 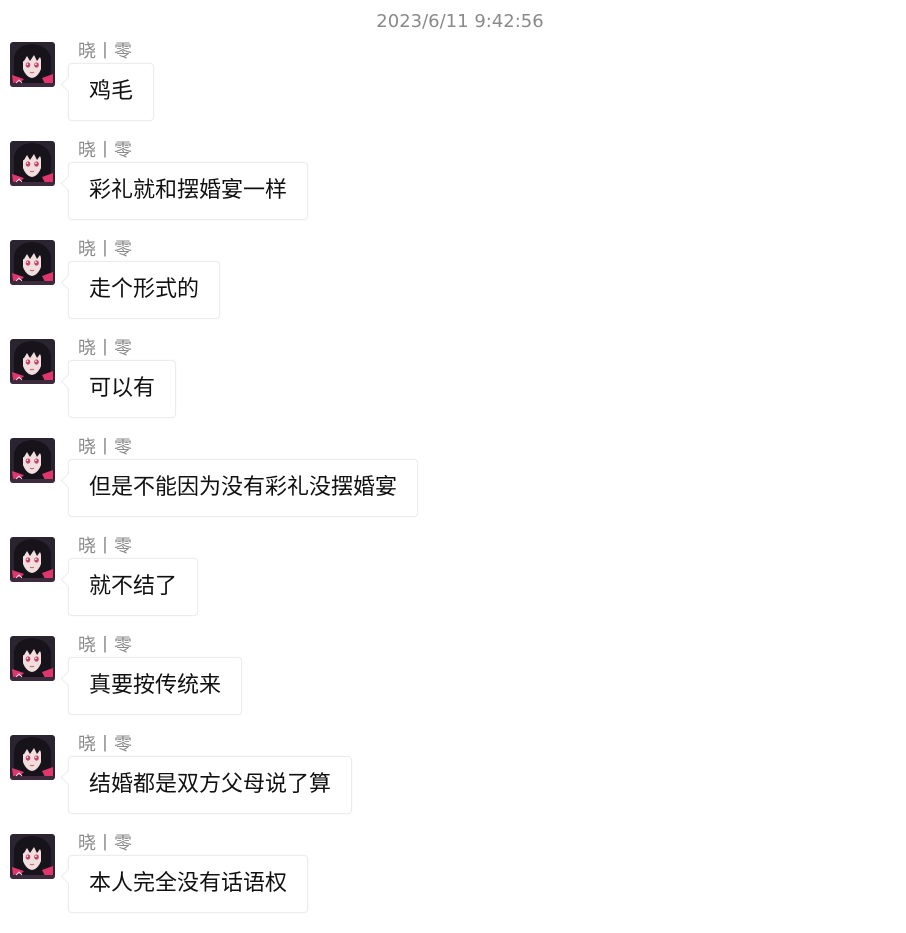 What do you see at coordinates (453, 289) in the screenshot?
I see `chat-message: 晓丨零 走个形式的` at bounding box center [453, 289].